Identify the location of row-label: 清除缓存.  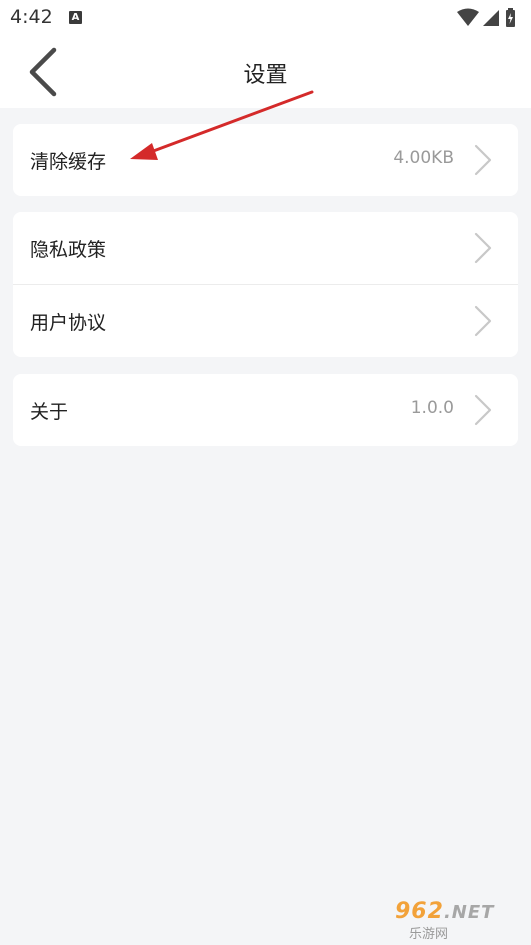
(68, 162).